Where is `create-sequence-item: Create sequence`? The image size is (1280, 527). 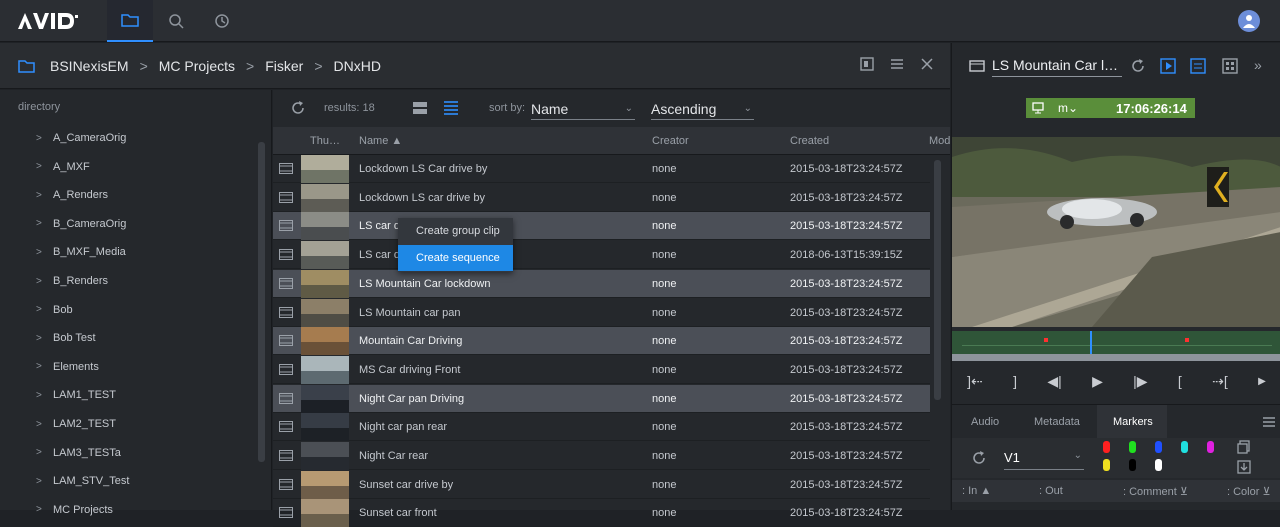
create-sequence-item: Create sequence is located at coordinates (455, 258).